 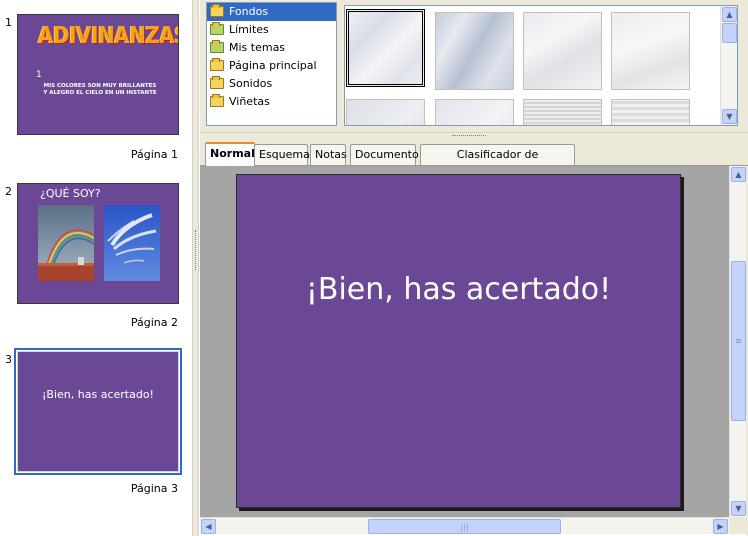 What do you see at coordinates (257, 47) in the screenshot?
I see `theme-item-label: Mis temas` at bounding box center [257, 47].